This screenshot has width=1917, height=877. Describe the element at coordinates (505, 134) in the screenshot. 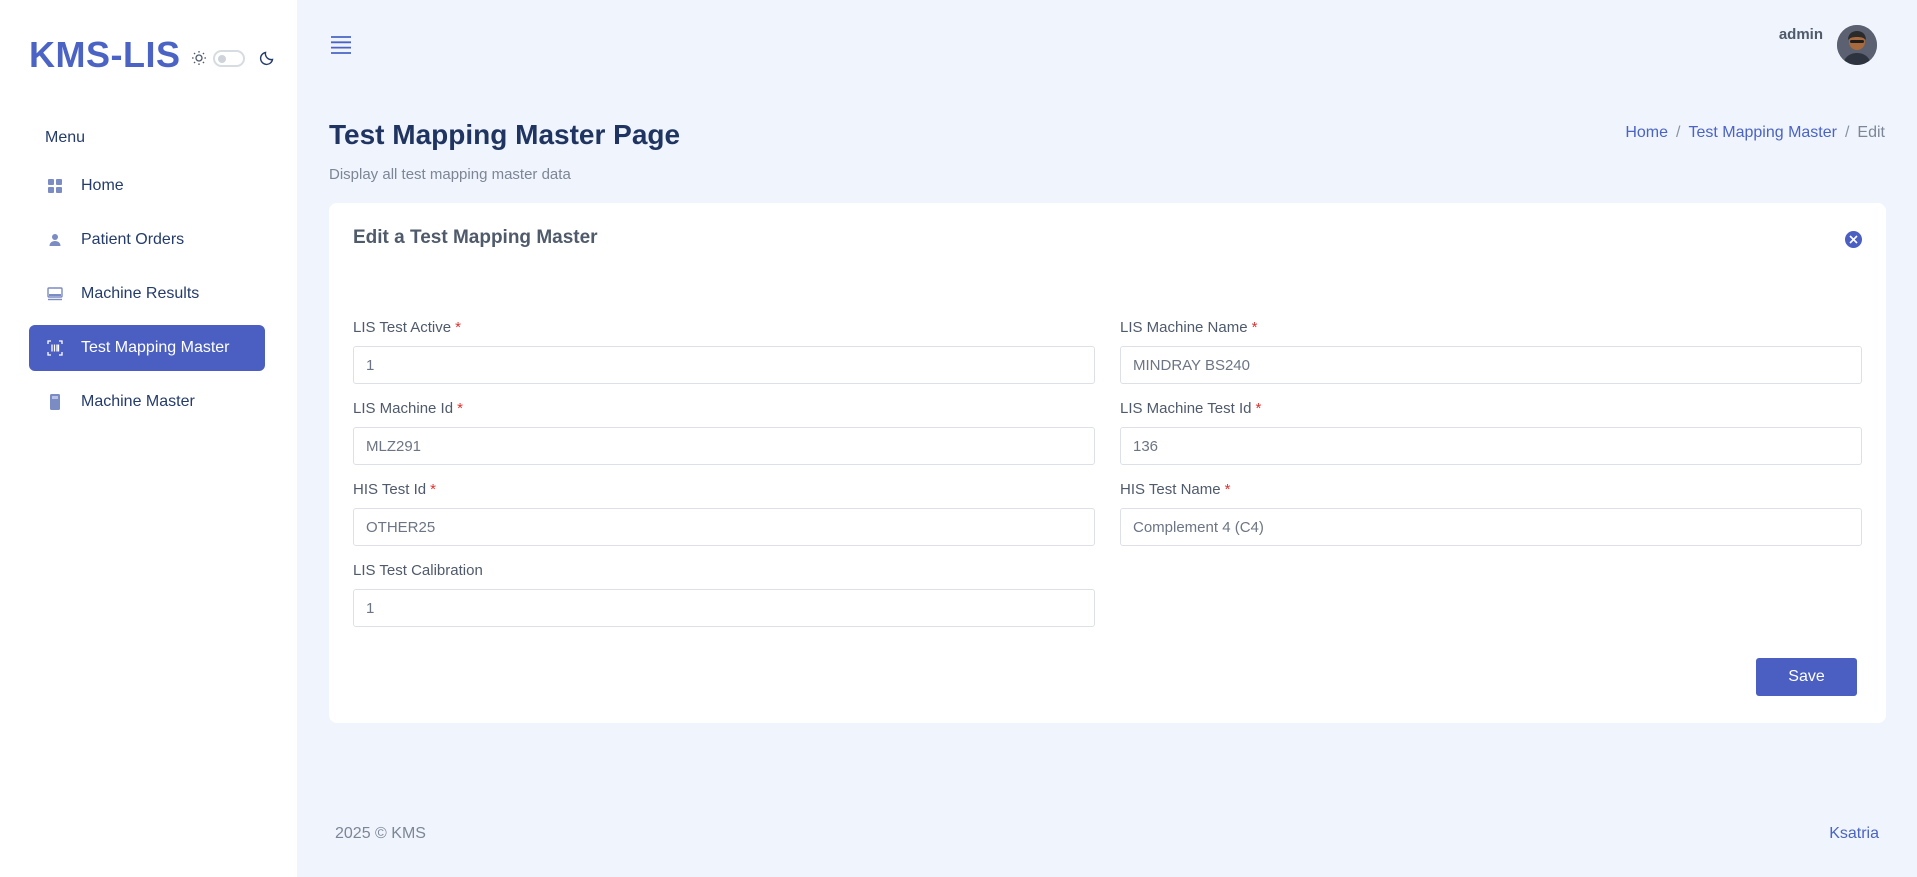

I see `page-title: Test Mapping Master Page` at that location.